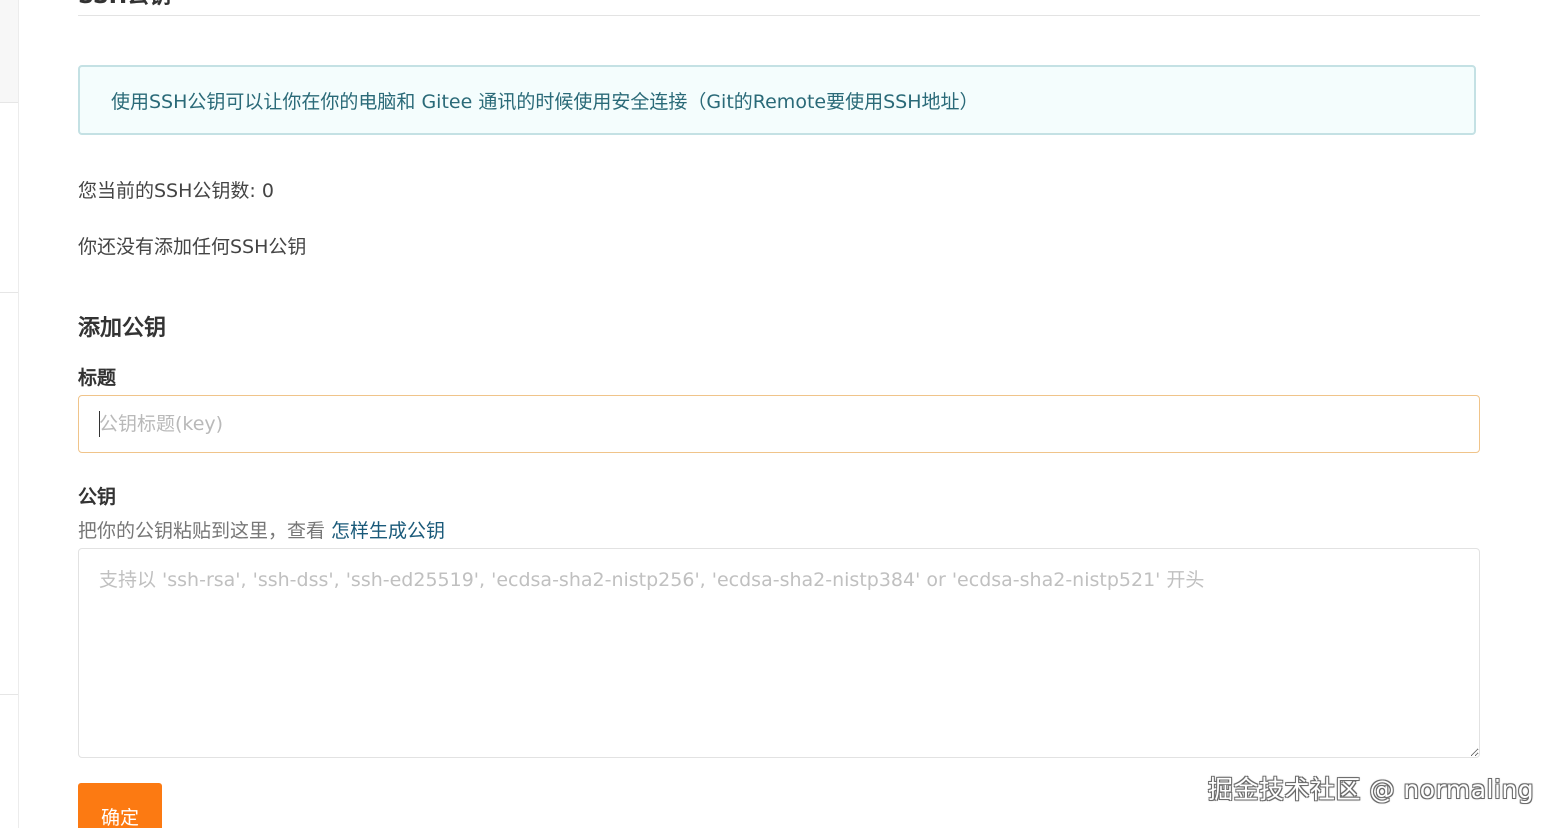 This screenshot has width=1541, height=828. What do you see at coordinates (124, 5) in the screenshot?
I see `page-title: SSH公钥` at bounding box center [124, 5].